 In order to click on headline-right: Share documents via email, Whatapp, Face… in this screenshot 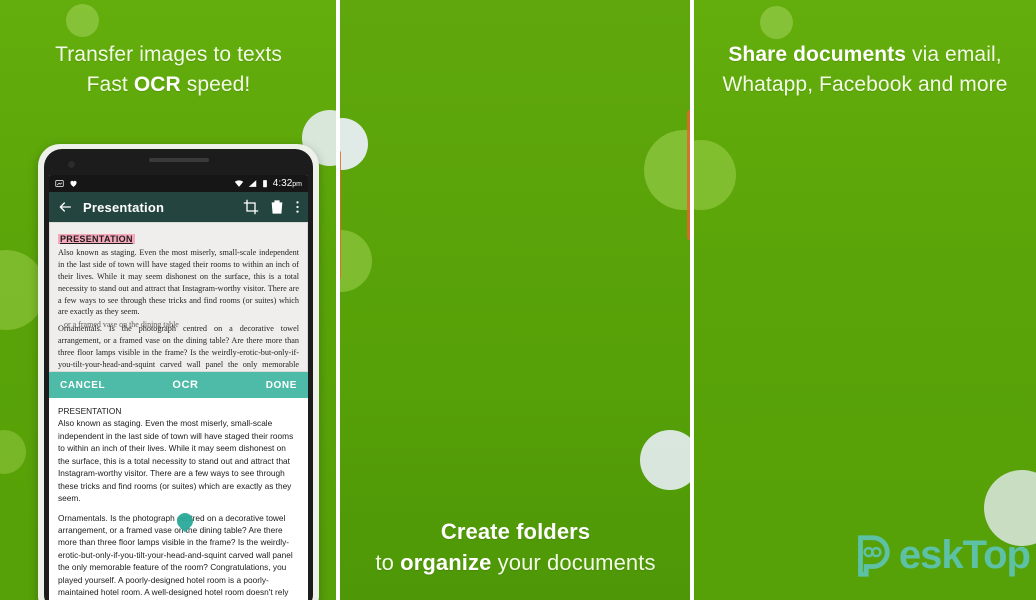, I will do `click(865, 70)`.